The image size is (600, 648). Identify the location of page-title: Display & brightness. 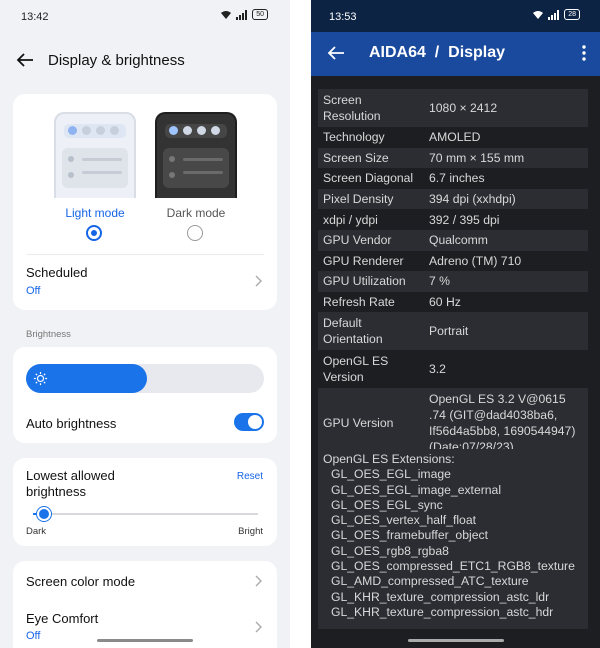
(116, 60).